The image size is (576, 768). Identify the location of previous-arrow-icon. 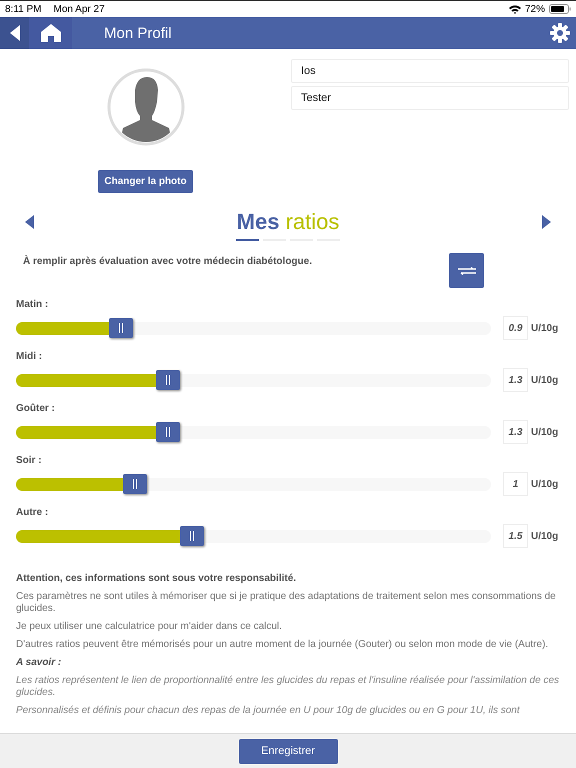
(29, 221).